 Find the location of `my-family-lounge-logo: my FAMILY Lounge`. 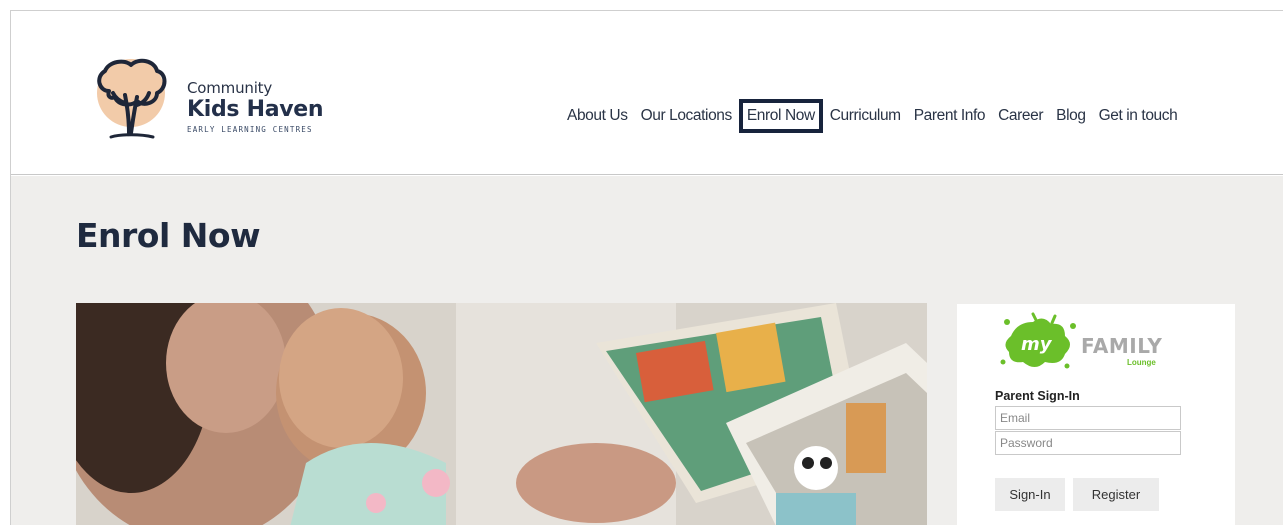

my-family-lounge-logo: my FAMILY Lounge is located at coordinates (1082, 343).